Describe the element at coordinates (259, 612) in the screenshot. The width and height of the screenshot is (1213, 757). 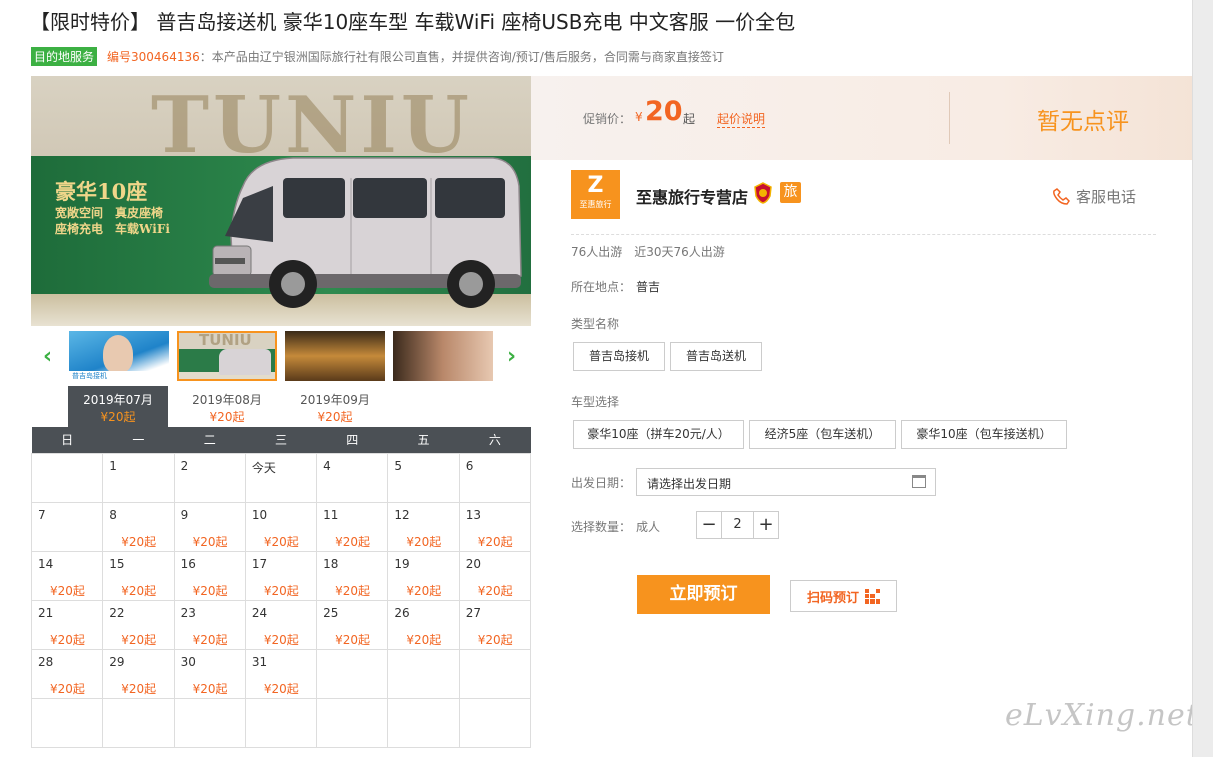
I see `day-number: 24` at that location.